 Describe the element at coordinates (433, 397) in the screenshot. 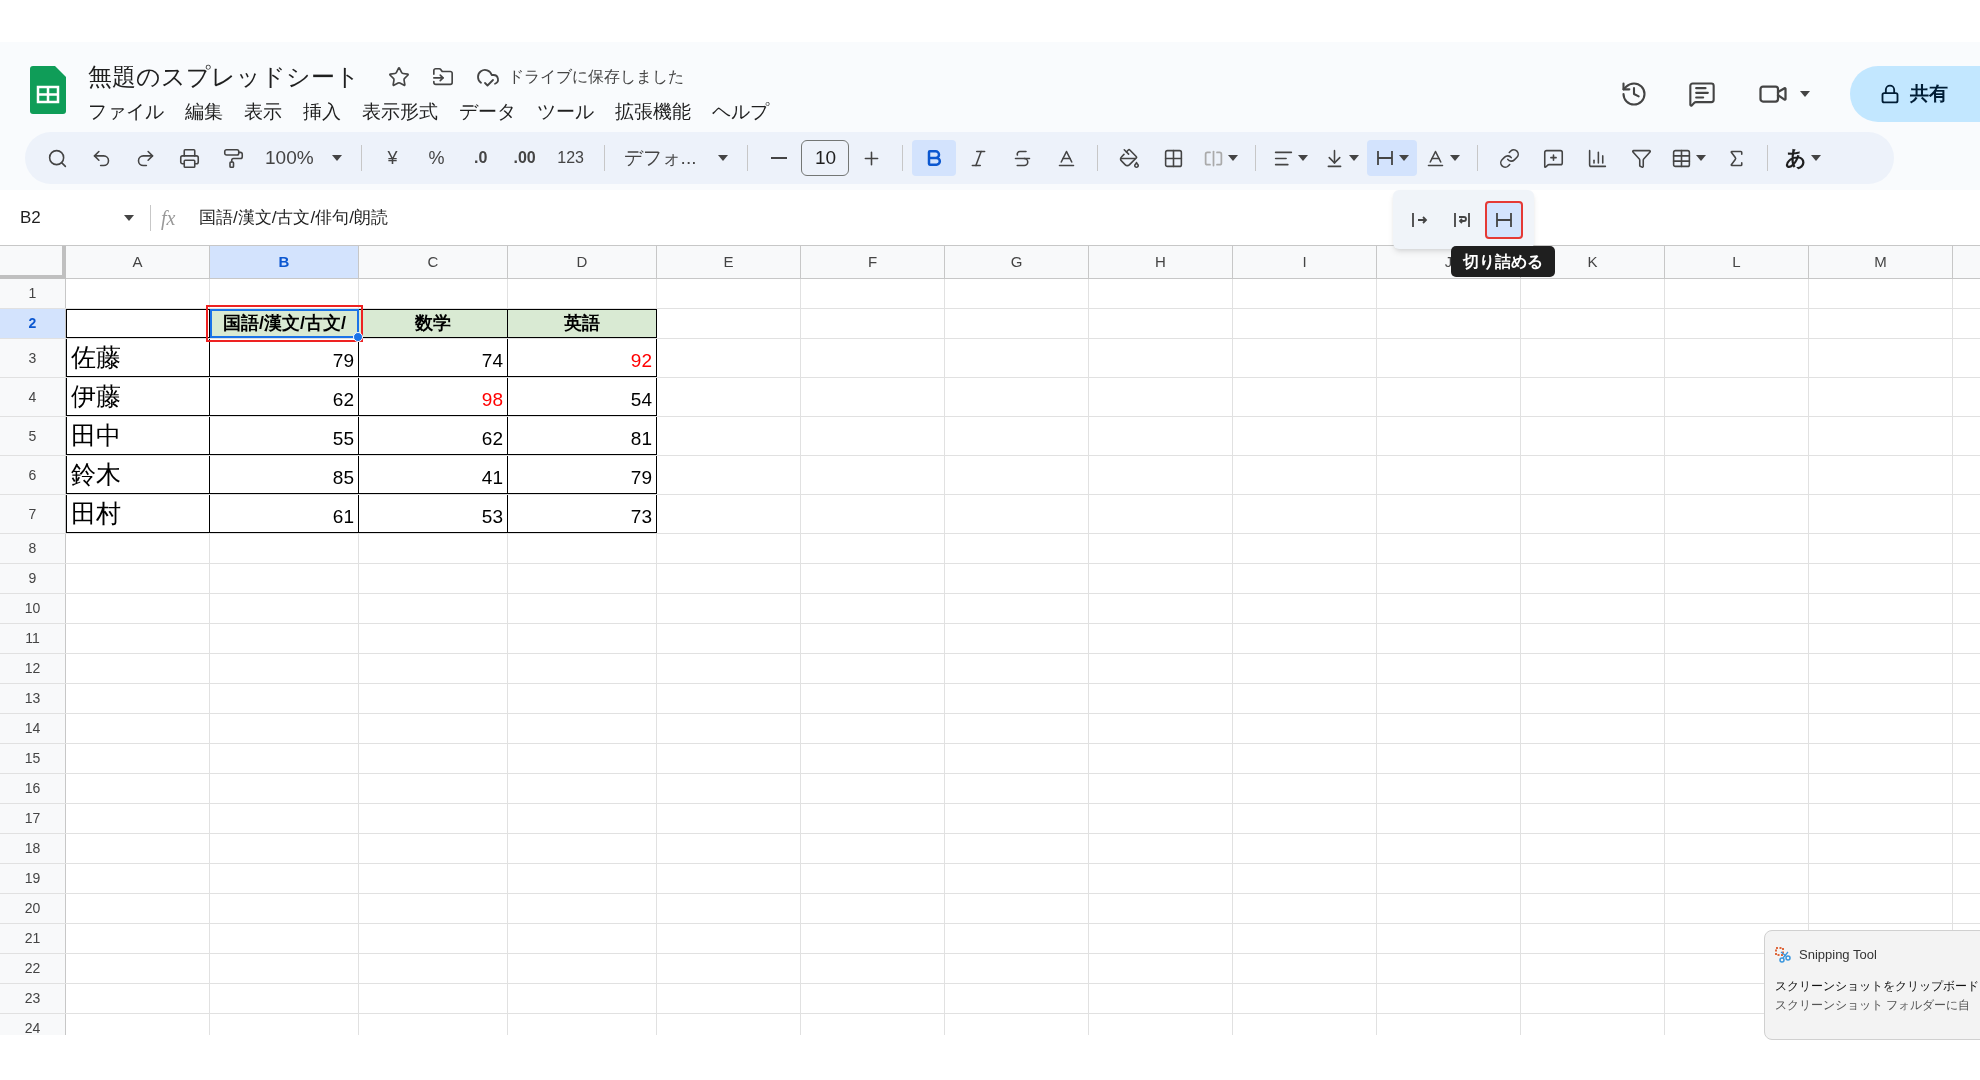

I see `table-cell: 98` at that location.